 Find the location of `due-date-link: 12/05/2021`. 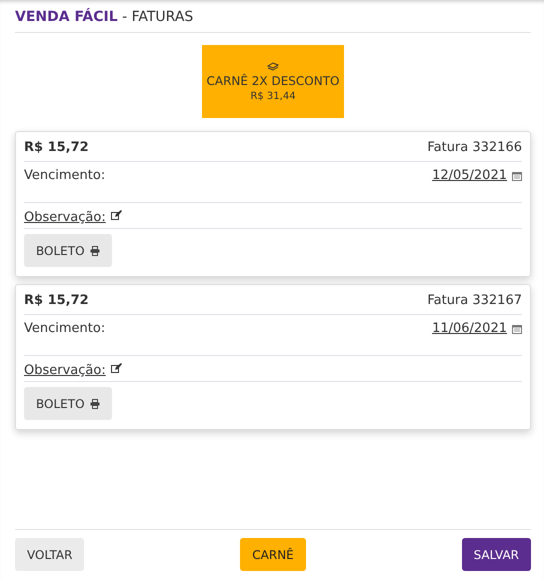

due-date-link: 12/05/2021 is located at coordinates (469, 175).